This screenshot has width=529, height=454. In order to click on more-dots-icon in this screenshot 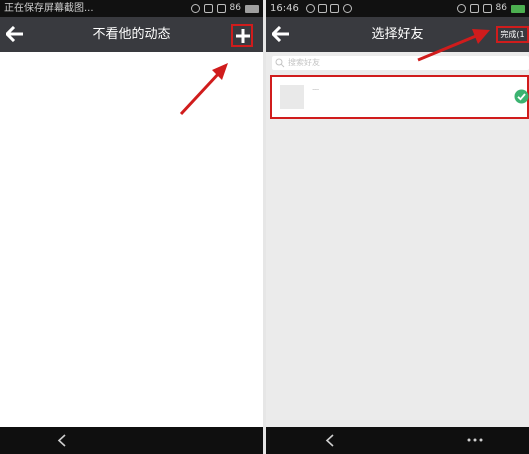, I will do `click(475, 440)`.